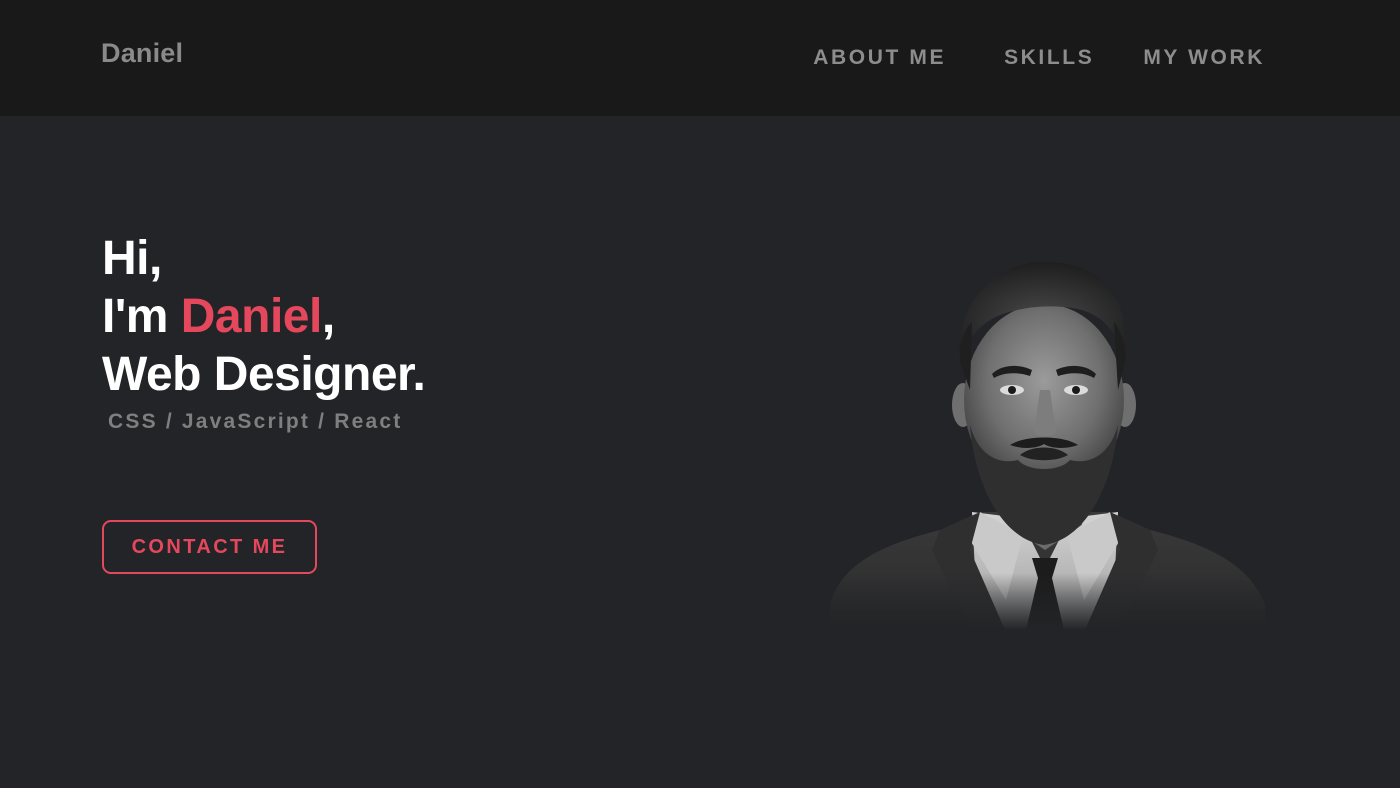 This screenshot has width=1400, height=788. What do you see at coordinates (142, 53) in the screenshot?
I see `brand-logo: Daniel` at bounding box center [142, 53].